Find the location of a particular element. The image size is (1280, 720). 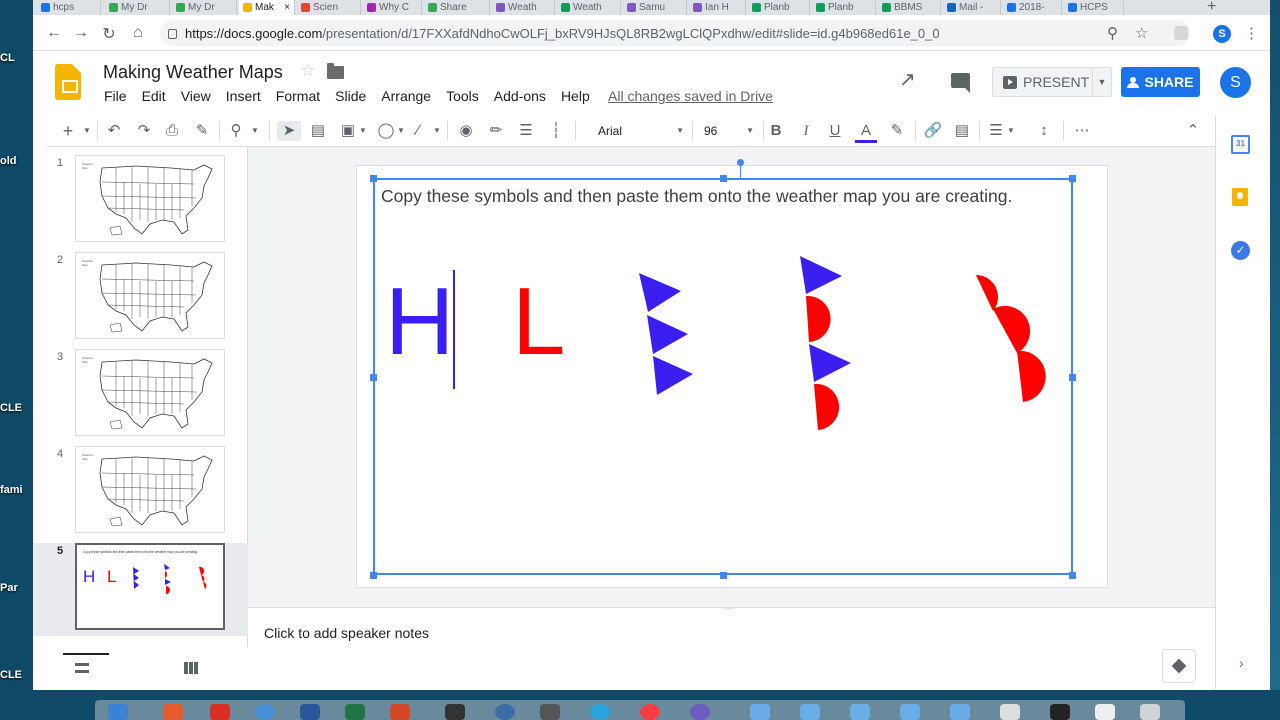

zoom-icon: ⚲ is located at coordinates (1112, 33).